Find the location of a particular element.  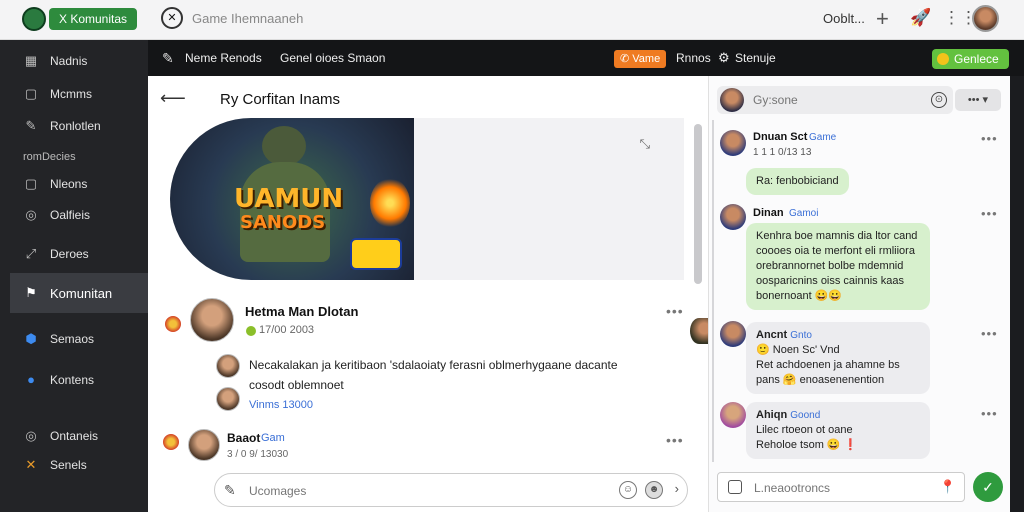

chat-bubble-line: Ret achdoenen ja ahamne bs is located at coordinates (828, 365).